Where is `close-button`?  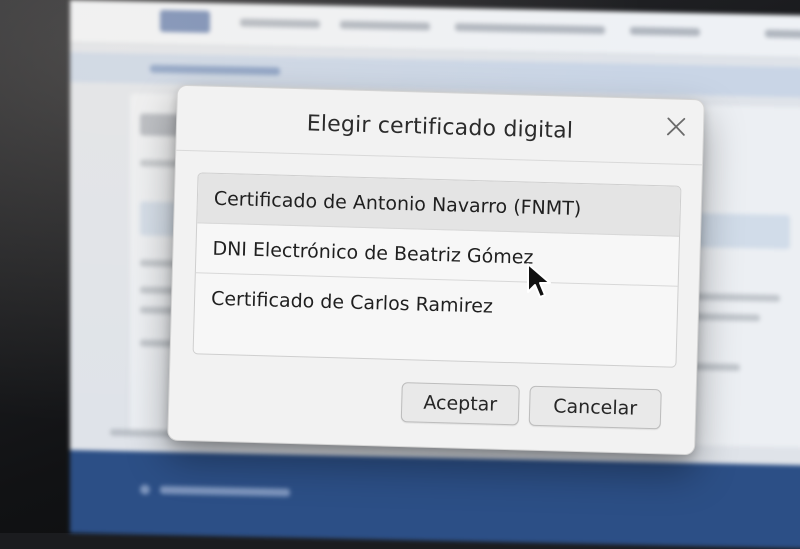
close-button is located at coordinates (676, 126).